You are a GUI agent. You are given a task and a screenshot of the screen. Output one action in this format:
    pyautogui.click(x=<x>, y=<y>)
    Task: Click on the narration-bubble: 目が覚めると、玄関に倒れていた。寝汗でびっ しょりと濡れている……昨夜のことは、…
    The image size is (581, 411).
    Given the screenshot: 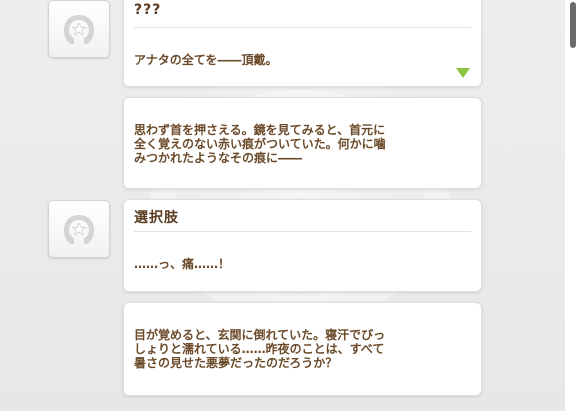 What is the action you would take?
    pyautogui.click(x=302, y=349)
    